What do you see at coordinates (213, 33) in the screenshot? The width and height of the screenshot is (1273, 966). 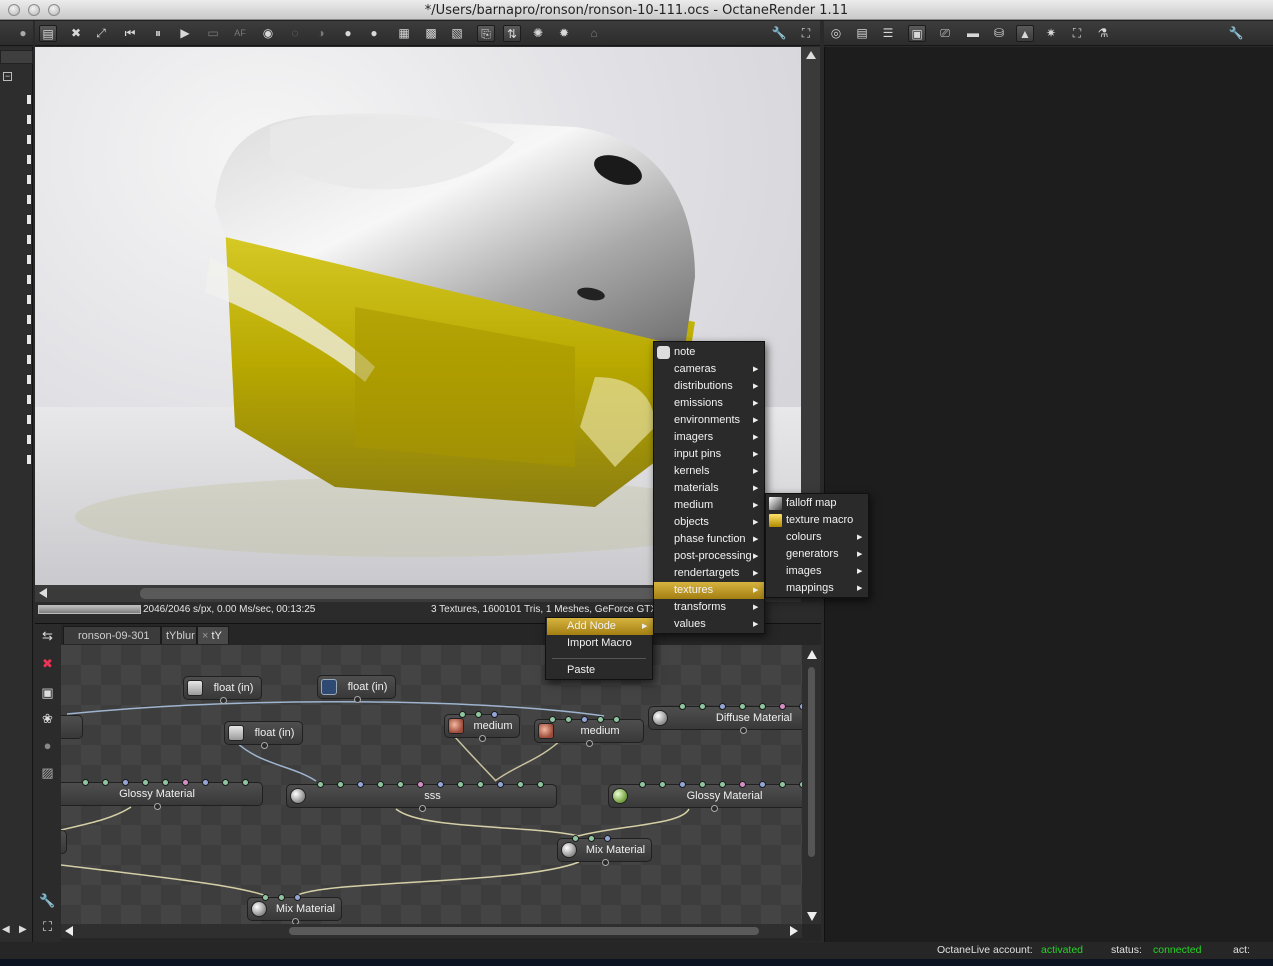 I see `region-icon: ▭` at bounding box center [213, 33].